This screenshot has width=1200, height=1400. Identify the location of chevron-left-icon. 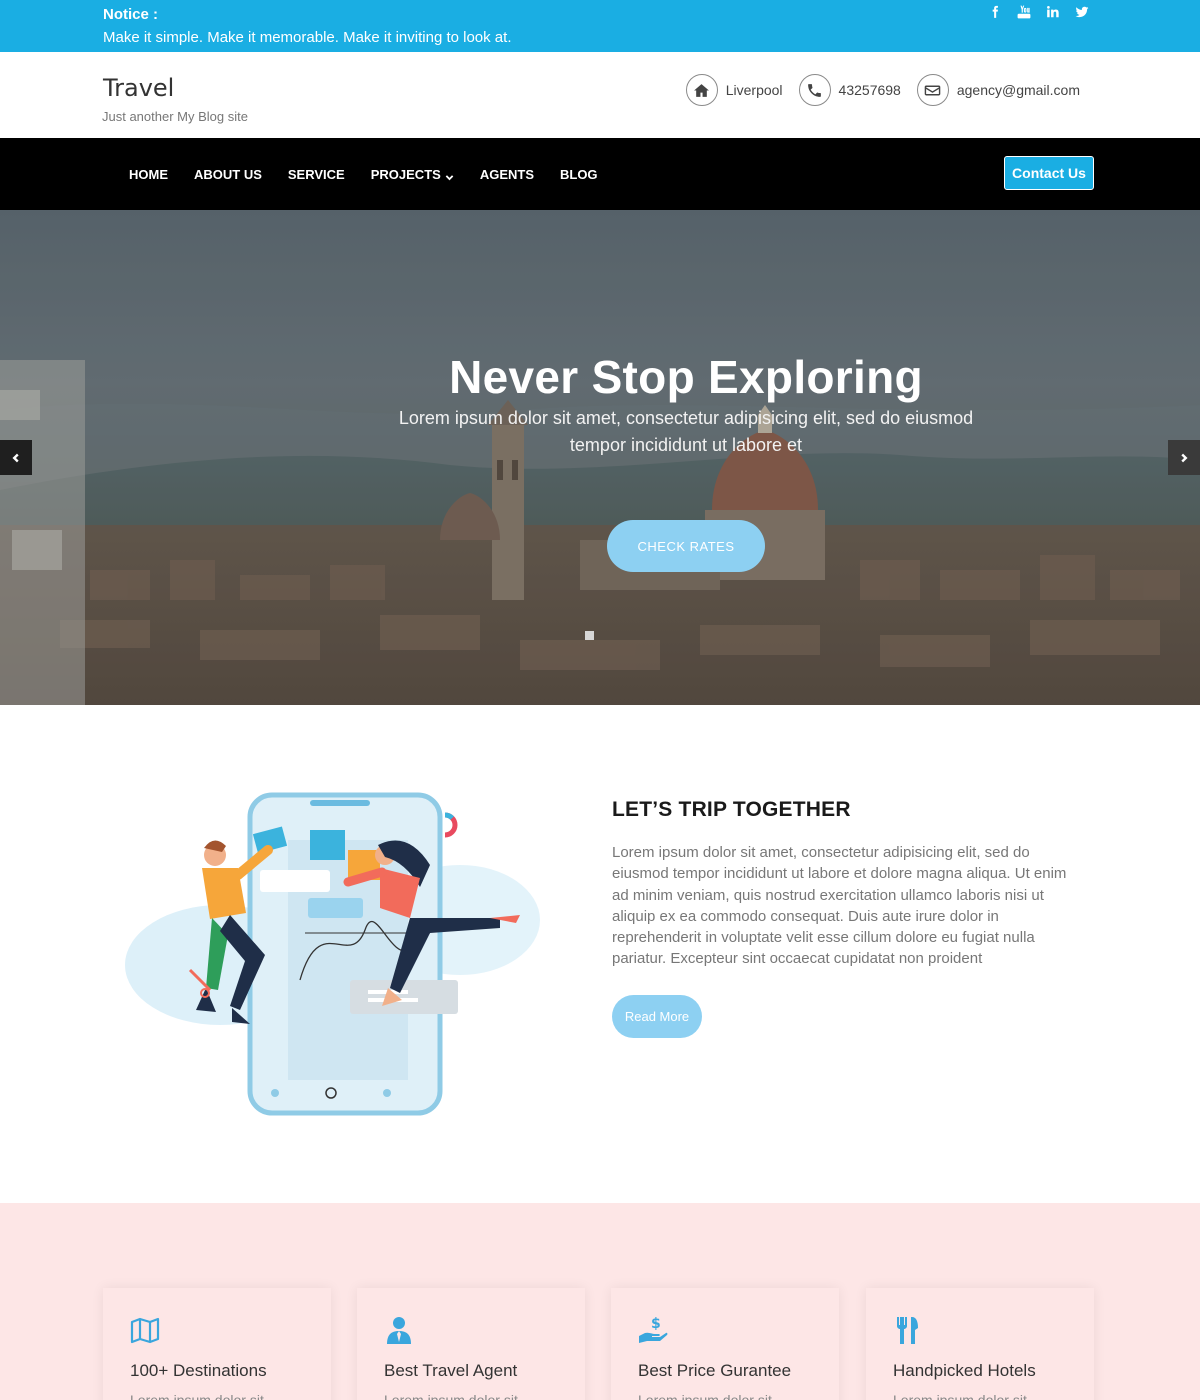
(15, 457).